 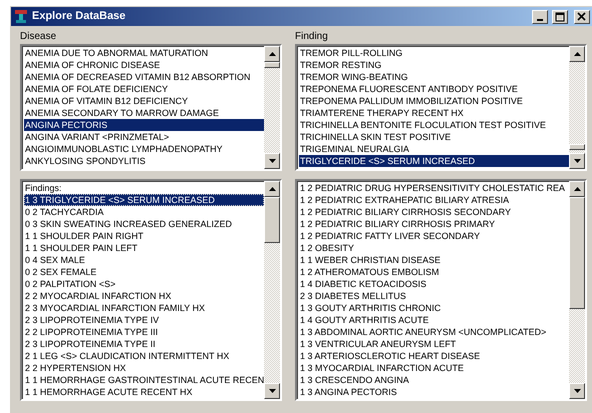 I want to click on list-item: 1 3 ABDOMINAL AORTIC ANEURYSM <UNCOMPLICATED>, so click(x=434, y=332).